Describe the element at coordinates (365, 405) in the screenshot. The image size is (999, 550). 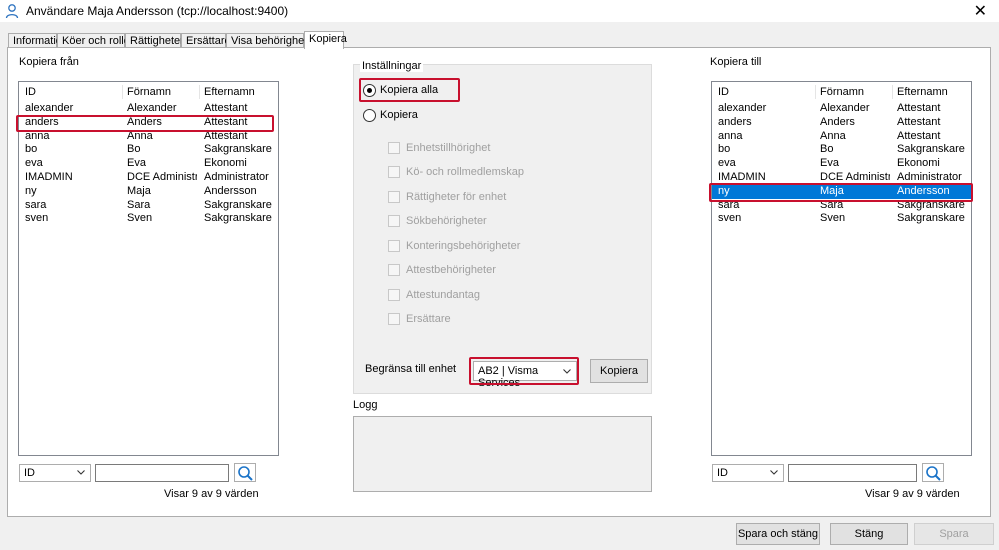
I see `log-label: Logg` at that location.